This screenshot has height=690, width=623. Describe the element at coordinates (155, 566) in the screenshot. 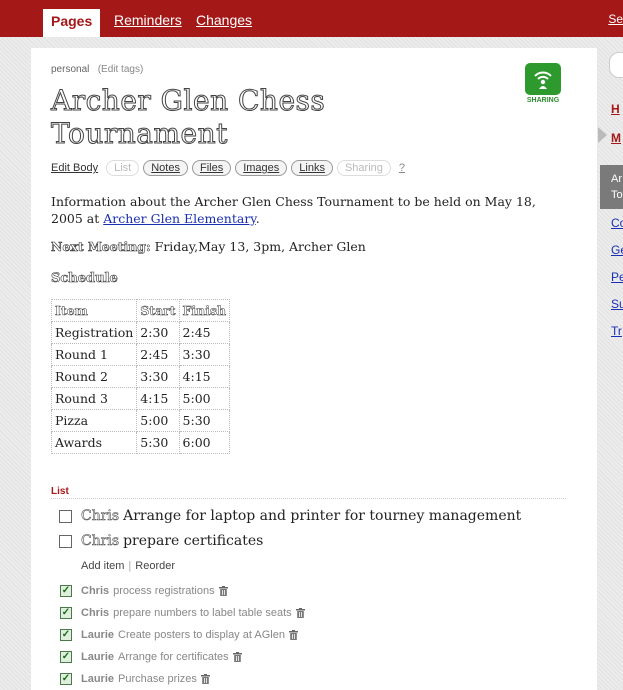

I see `reorder-link: Reorder` at that location.